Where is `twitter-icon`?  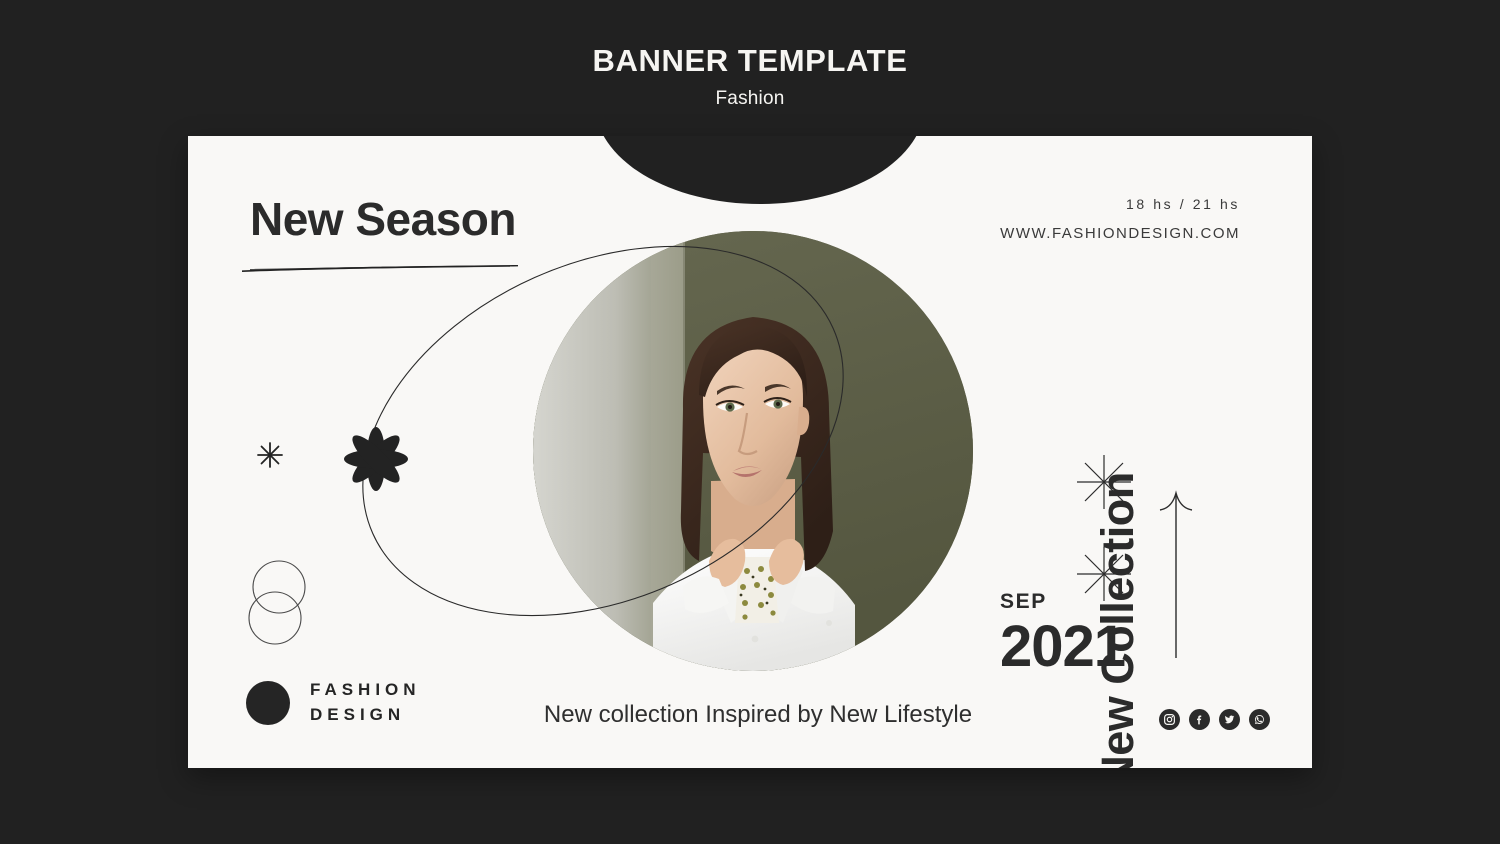
twitter-icon is located at coordinates (1229, 719).